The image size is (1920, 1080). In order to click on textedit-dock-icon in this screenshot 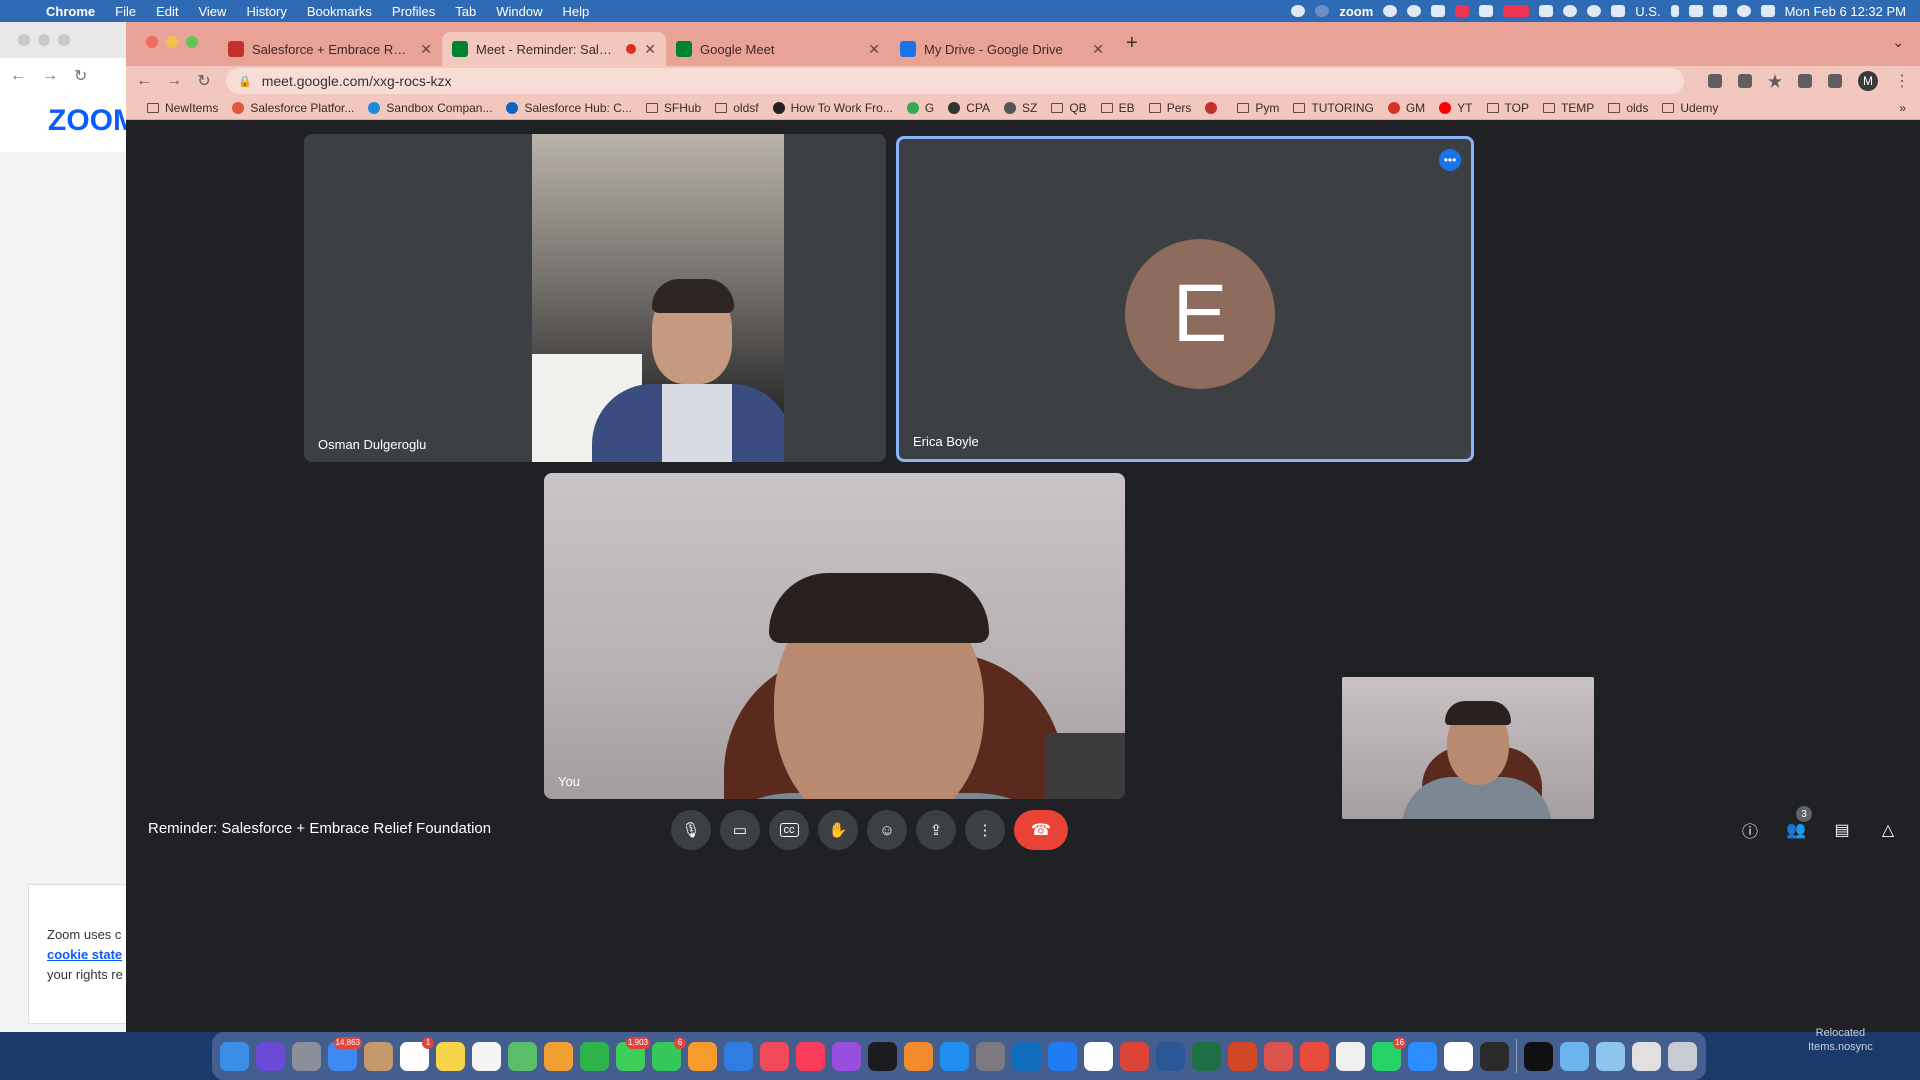, I will do `click(1350, 1056)`.